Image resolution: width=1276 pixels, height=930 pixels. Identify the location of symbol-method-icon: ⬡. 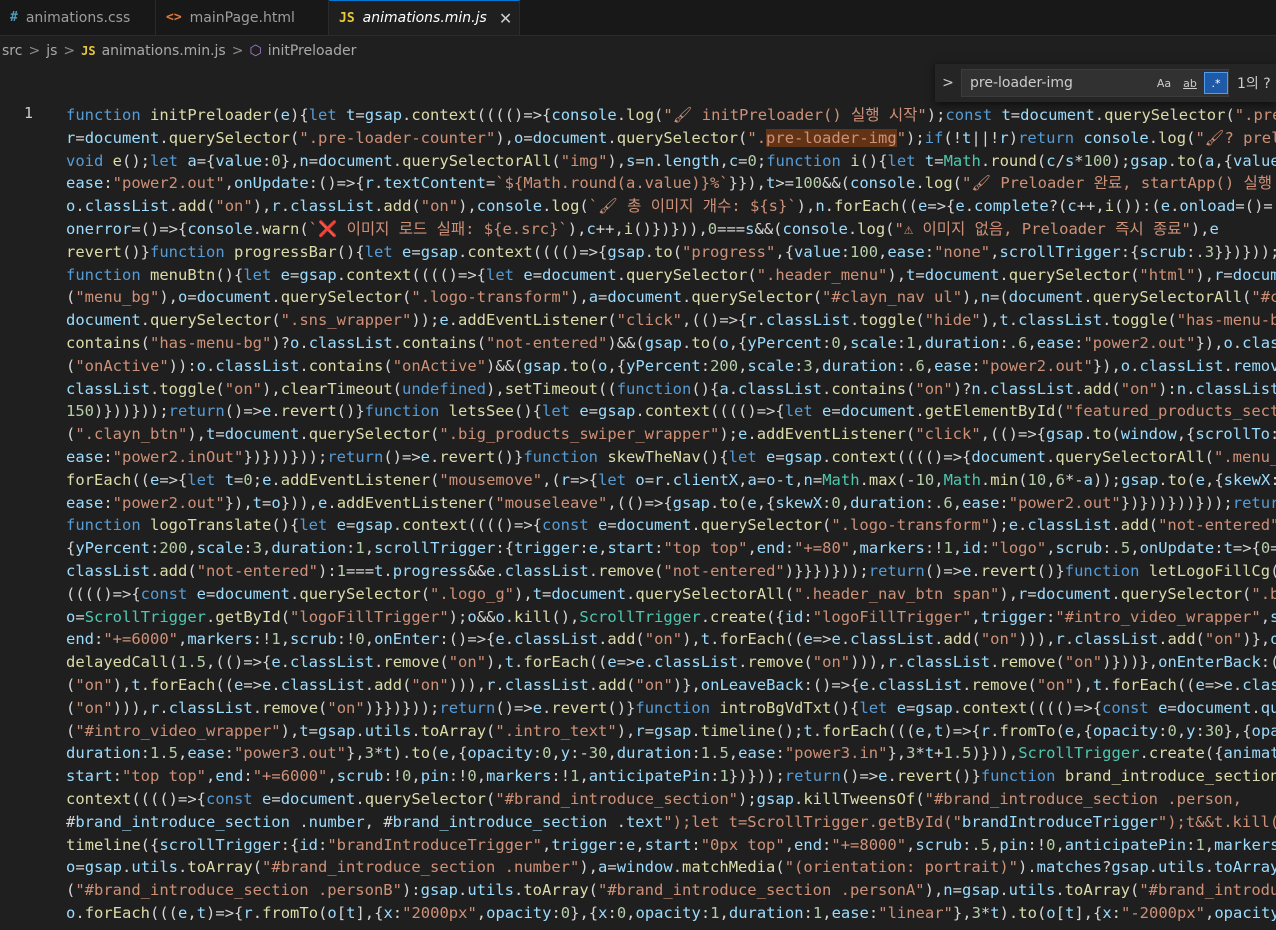
(255, 51).